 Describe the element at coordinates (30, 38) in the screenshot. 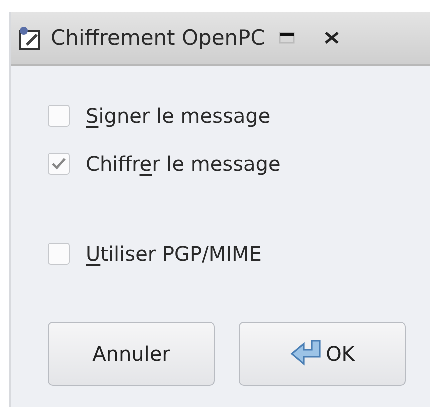

I see `notepad-icon` at that location.